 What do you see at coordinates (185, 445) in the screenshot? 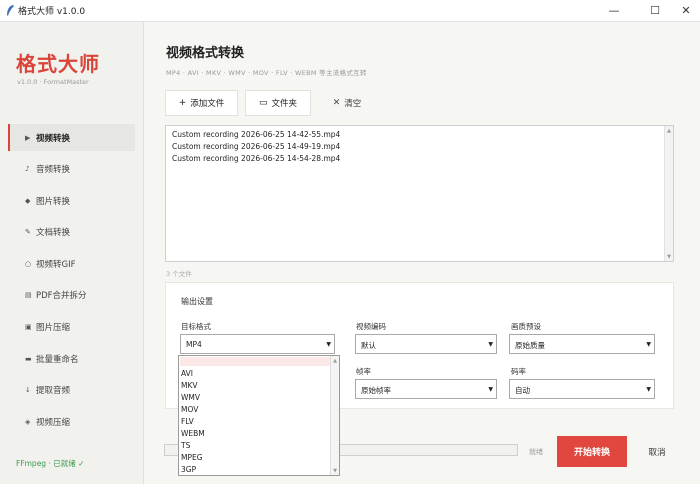
I see `format-option-ts: TS` at bounding box center [185, 445].